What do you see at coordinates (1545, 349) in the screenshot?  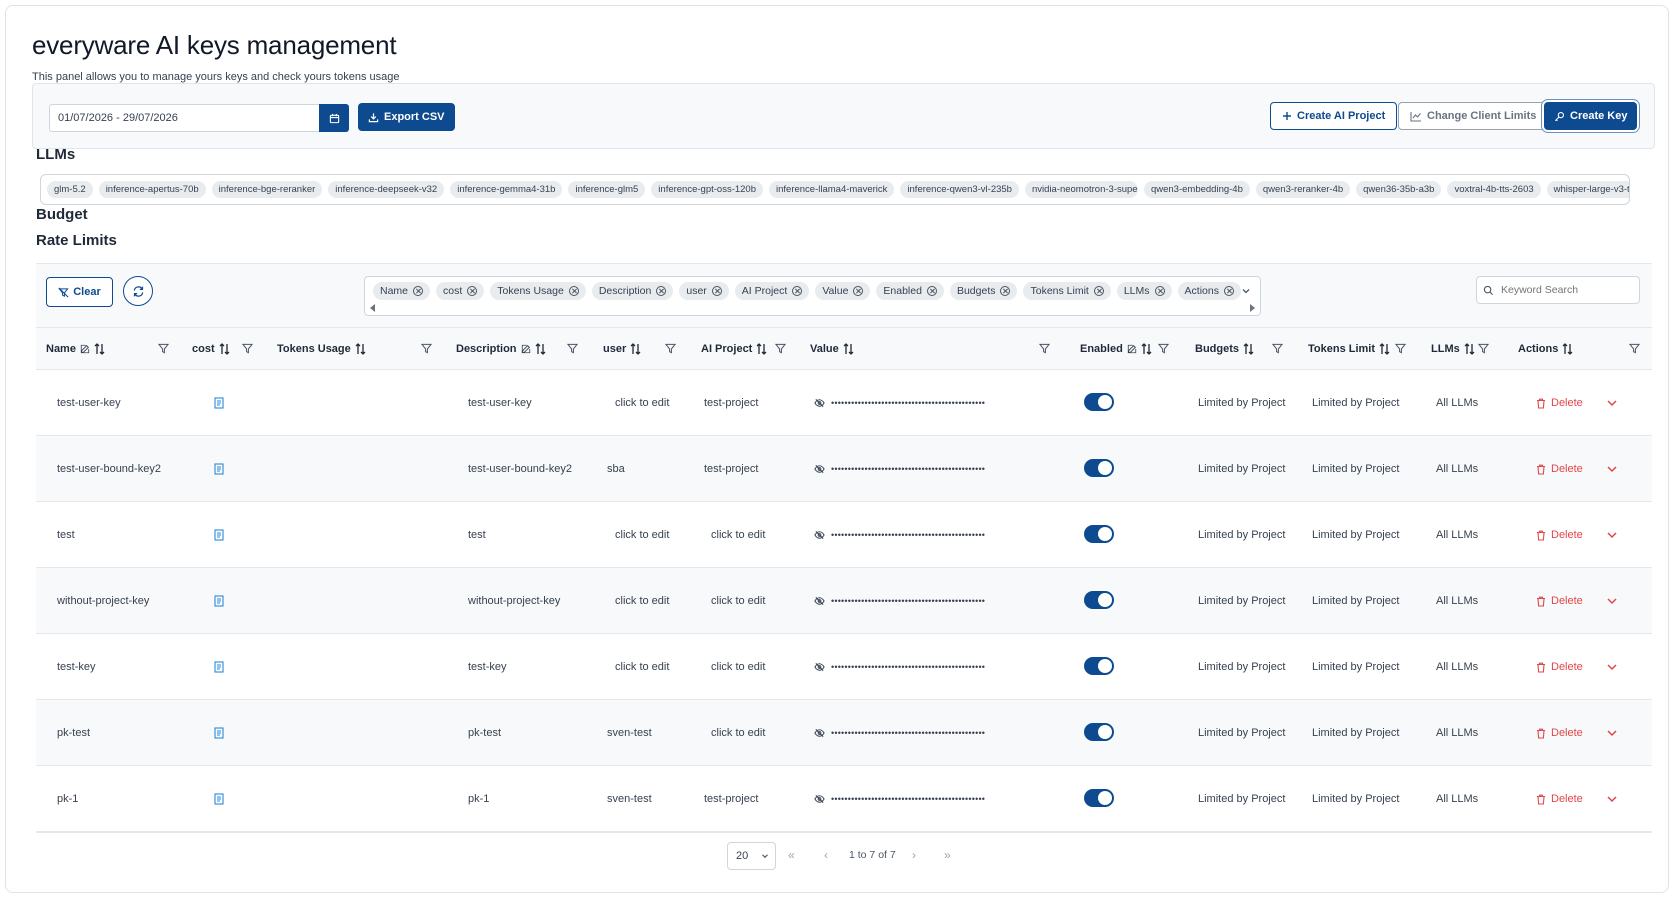 I see `column-header-actions: Actions` at bounding box center [1545, 349].